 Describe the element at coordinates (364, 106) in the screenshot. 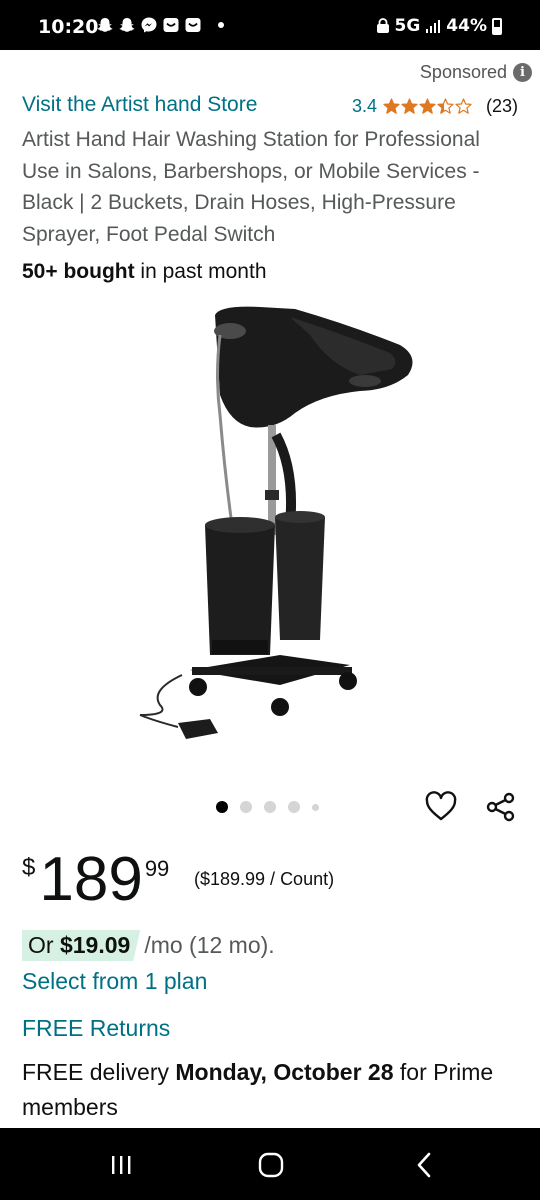

I see `rating-value: 3.4` at that location.